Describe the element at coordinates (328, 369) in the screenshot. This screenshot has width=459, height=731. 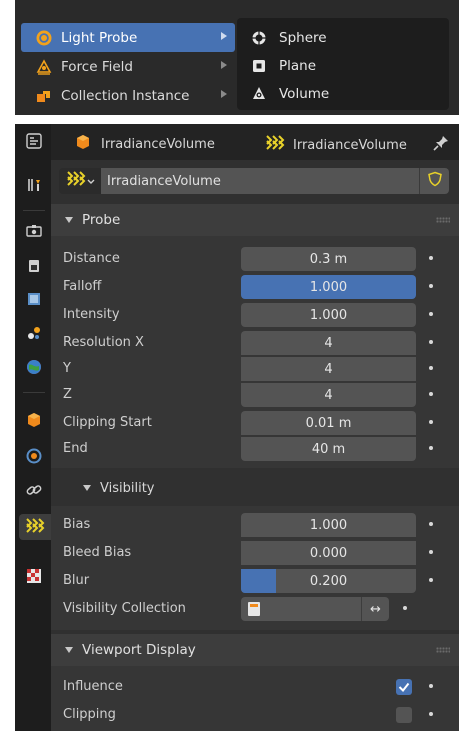
I see `resolution-y-field: 4` at that location.